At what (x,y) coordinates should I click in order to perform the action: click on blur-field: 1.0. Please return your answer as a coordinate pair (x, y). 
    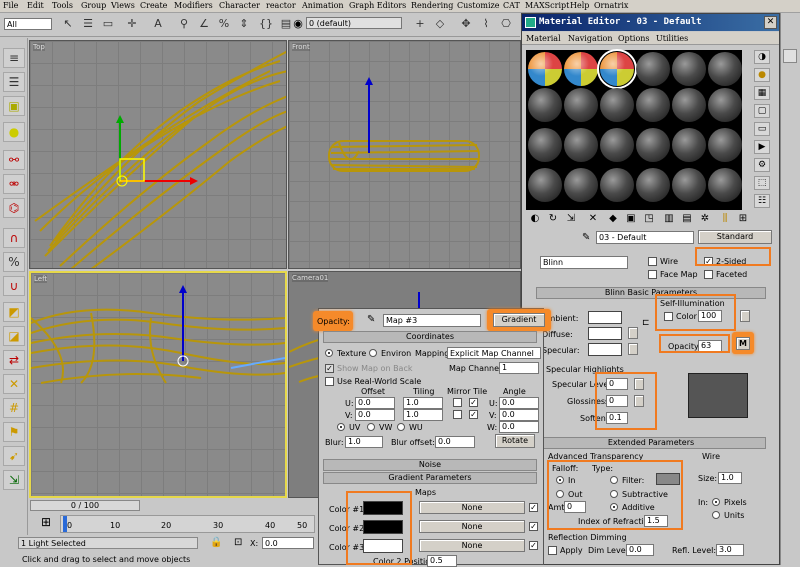
    Looking at the image, I should click on (364, 442).